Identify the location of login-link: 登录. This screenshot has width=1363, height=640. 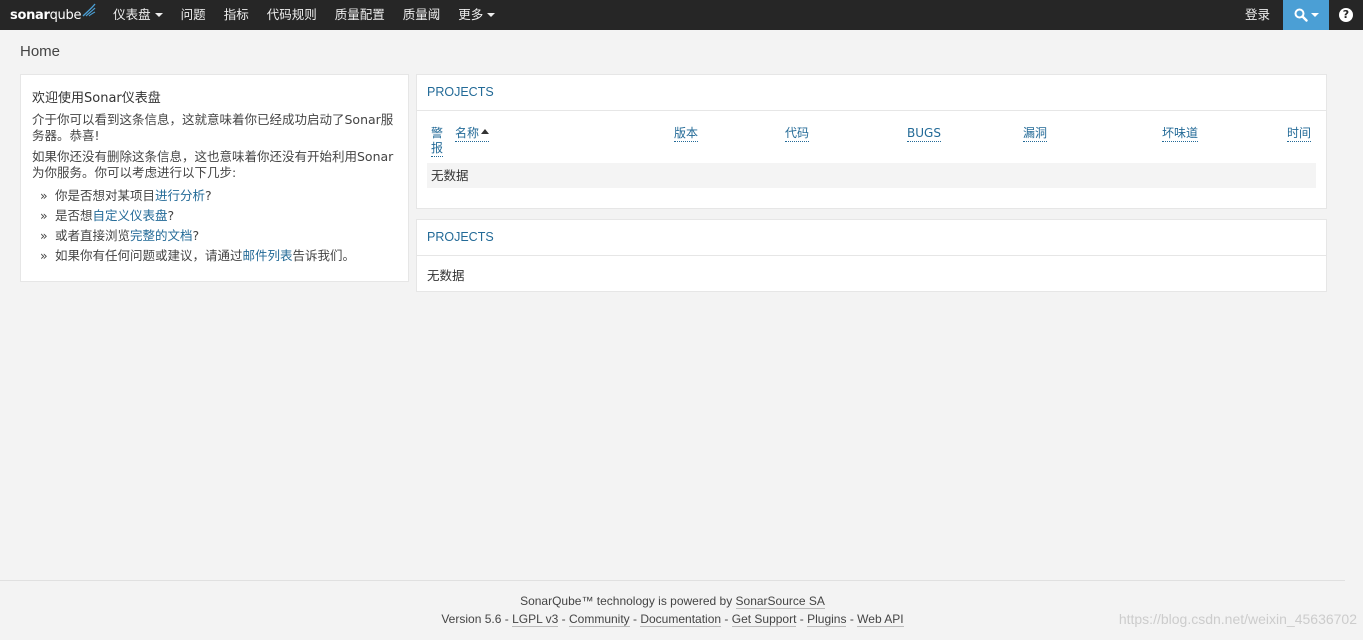
(1257, 15).